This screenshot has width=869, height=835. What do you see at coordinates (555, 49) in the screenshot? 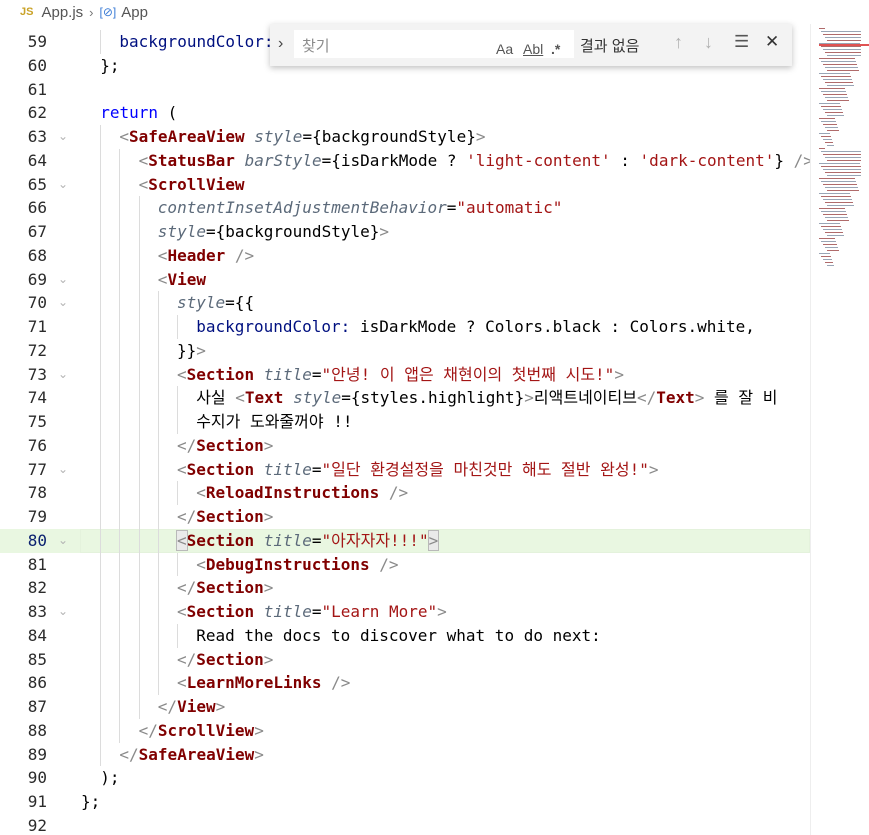
I see `regex-icon: .*` at bounding box center [555, 49].